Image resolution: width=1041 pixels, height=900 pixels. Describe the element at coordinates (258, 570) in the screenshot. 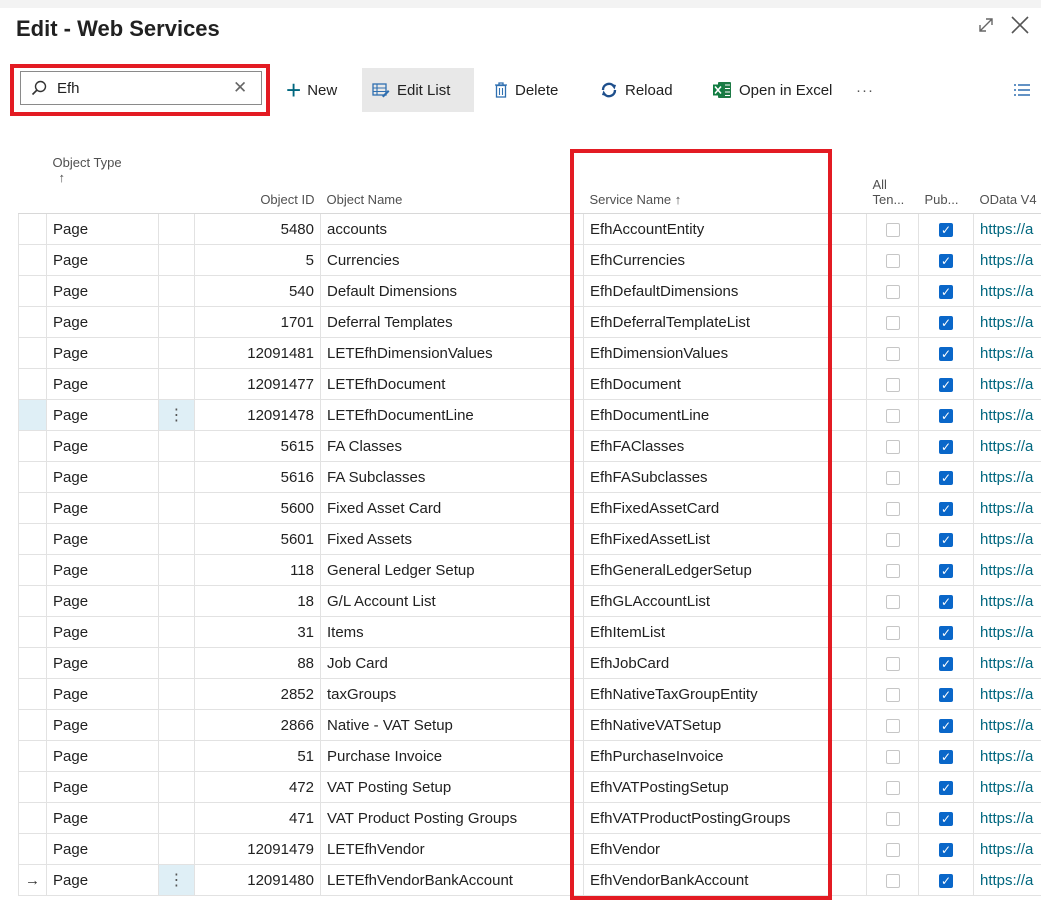

I see `cell-object-id: 118` at that location.